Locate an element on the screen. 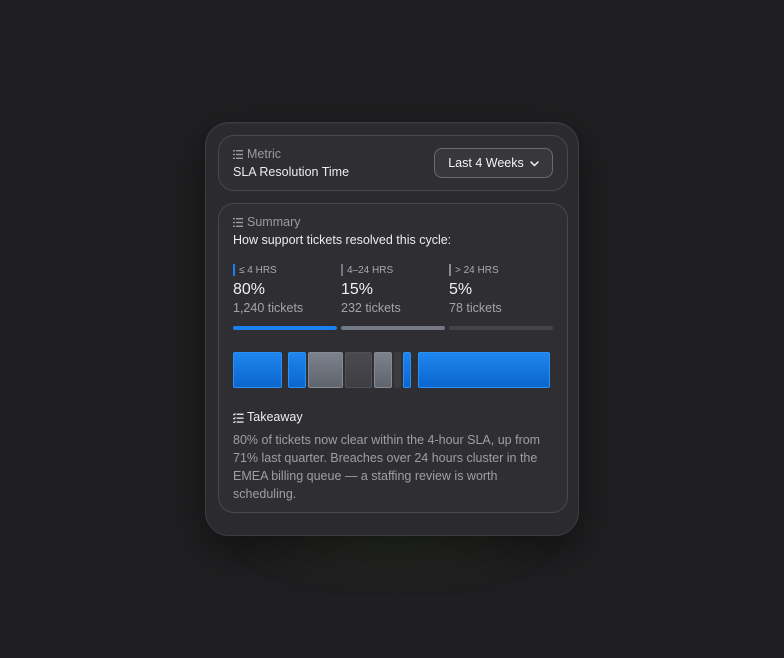  stat-percent: 15% is located at coordinates (357, 289).